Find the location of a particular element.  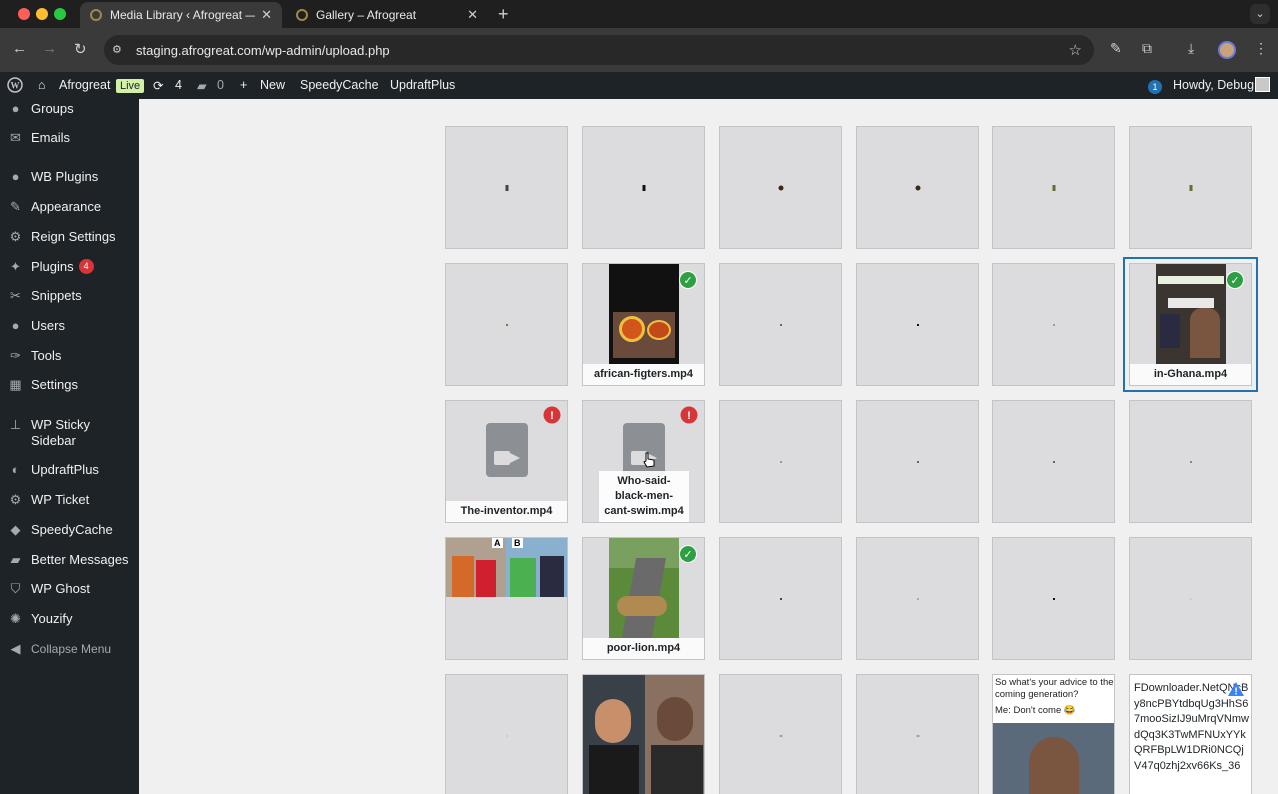

sidebar-item-updraftplus: ◐ UpdraftPlus is located at coordinates (69, 470).